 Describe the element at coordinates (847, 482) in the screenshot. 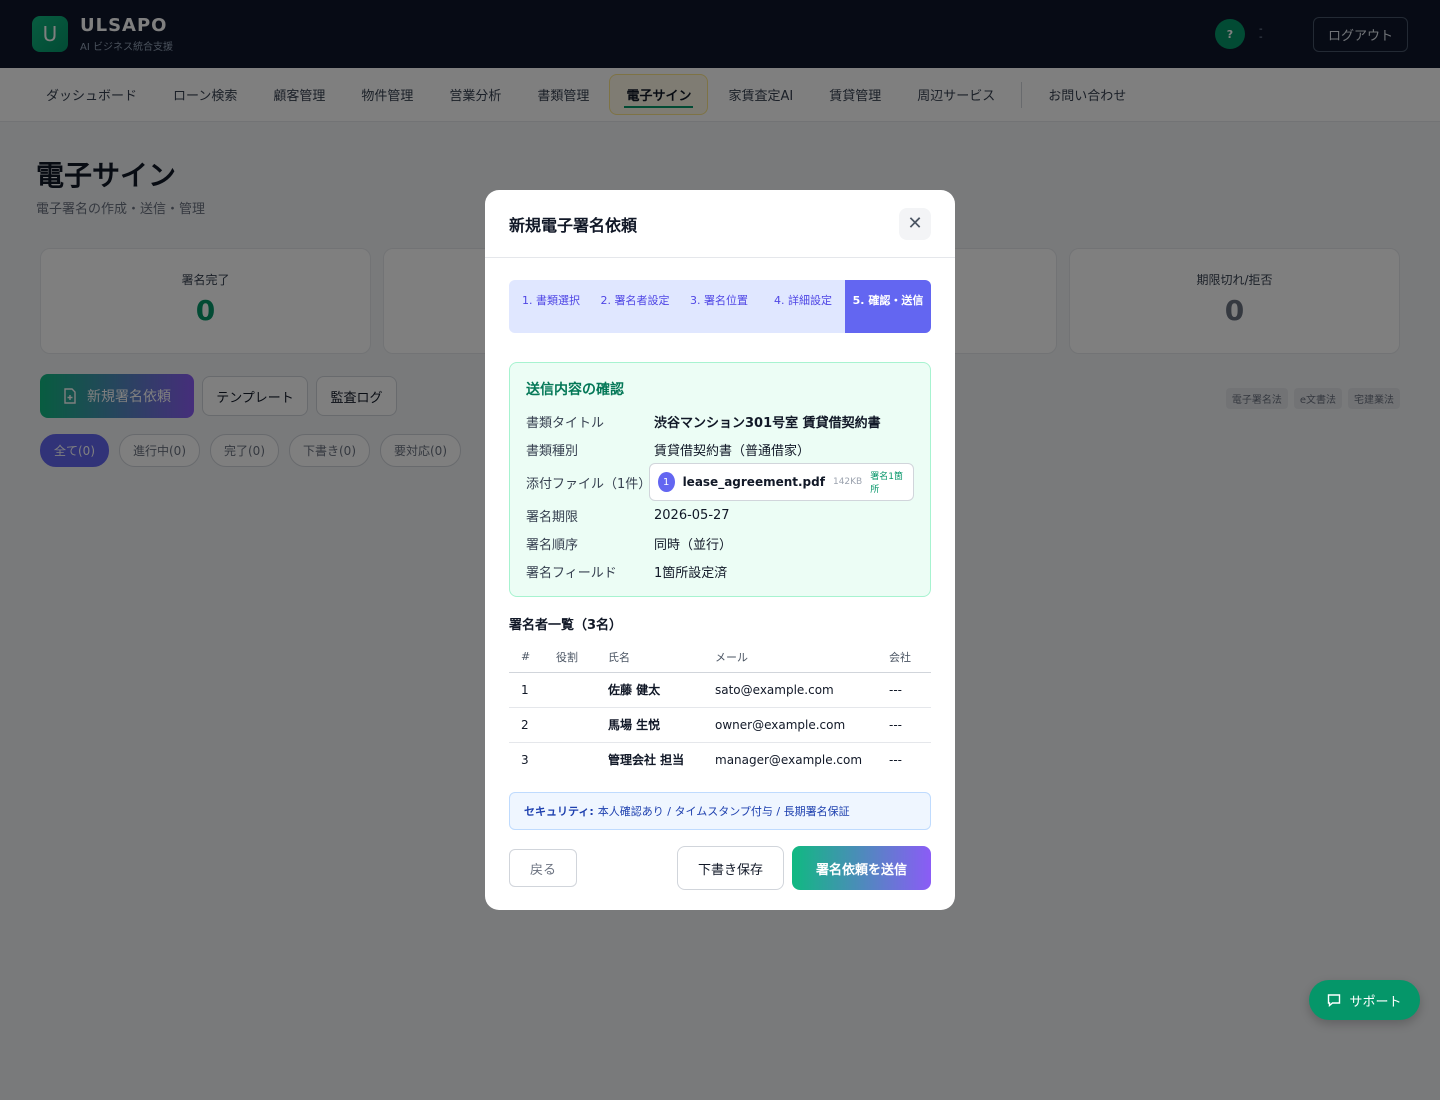

I see `file-size: 142KB` at that location.